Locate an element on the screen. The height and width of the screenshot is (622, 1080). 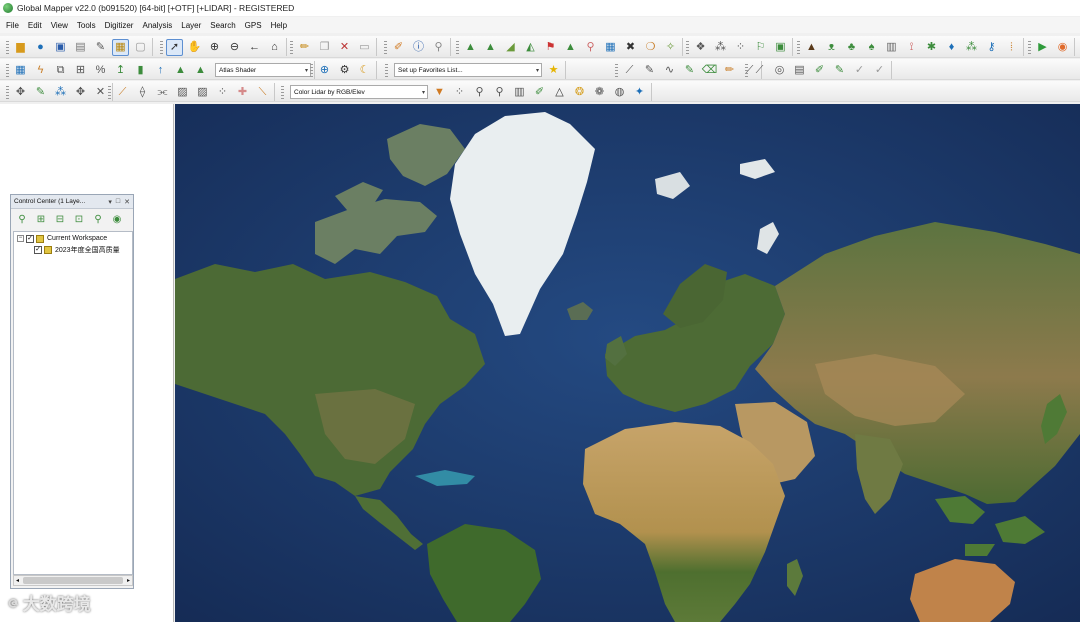
scroll-thumb is located at coordinates (73, 580).